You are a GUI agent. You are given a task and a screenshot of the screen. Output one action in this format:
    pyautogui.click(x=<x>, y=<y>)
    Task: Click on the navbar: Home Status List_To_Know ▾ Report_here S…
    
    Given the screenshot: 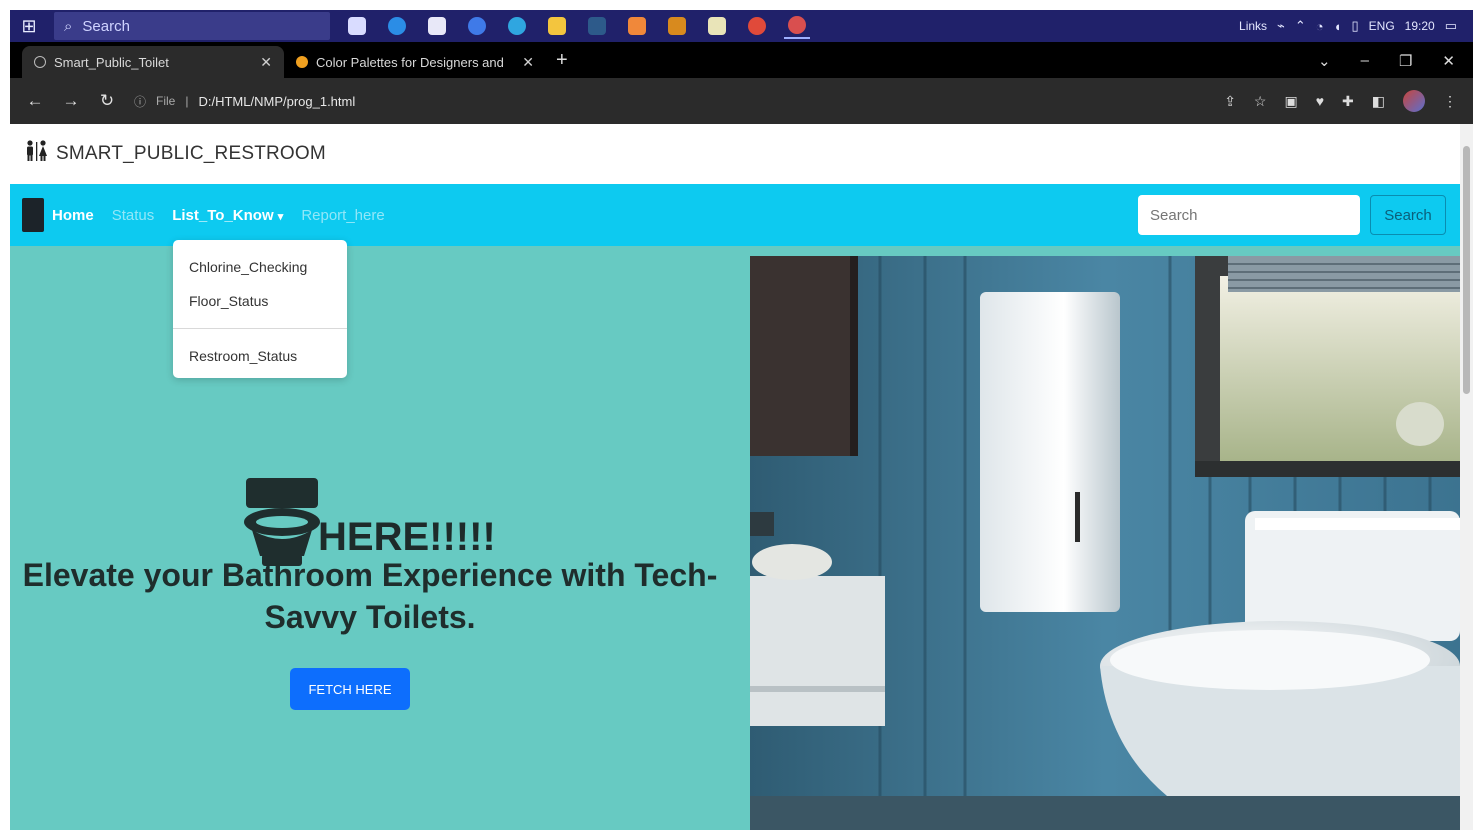 What is the action you would take?
    pyautogui.click(x=735, y=215)
    